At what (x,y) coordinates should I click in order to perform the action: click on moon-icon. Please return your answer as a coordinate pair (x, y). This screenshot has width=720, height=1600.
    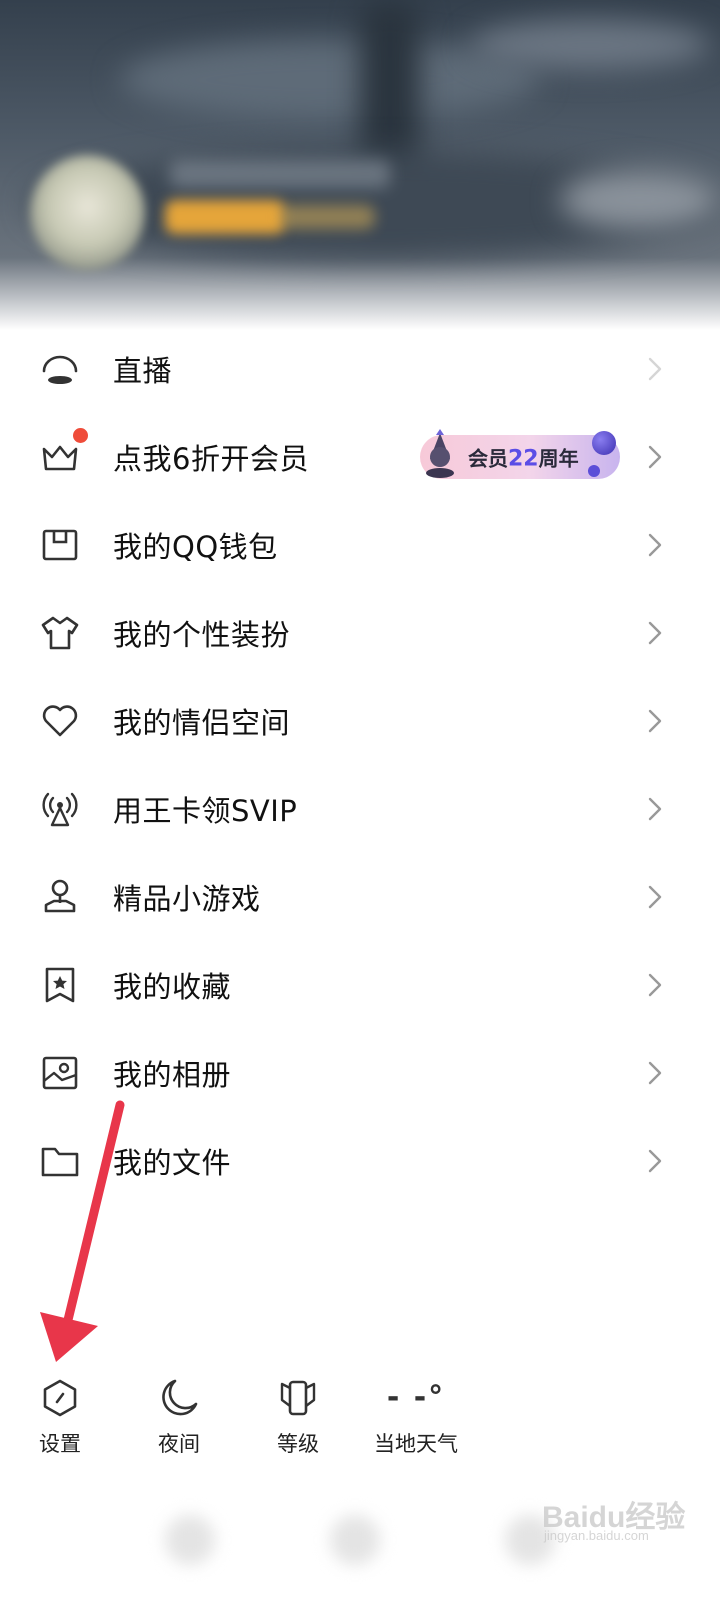
    Looking at the image, I should click on (179, 1398).